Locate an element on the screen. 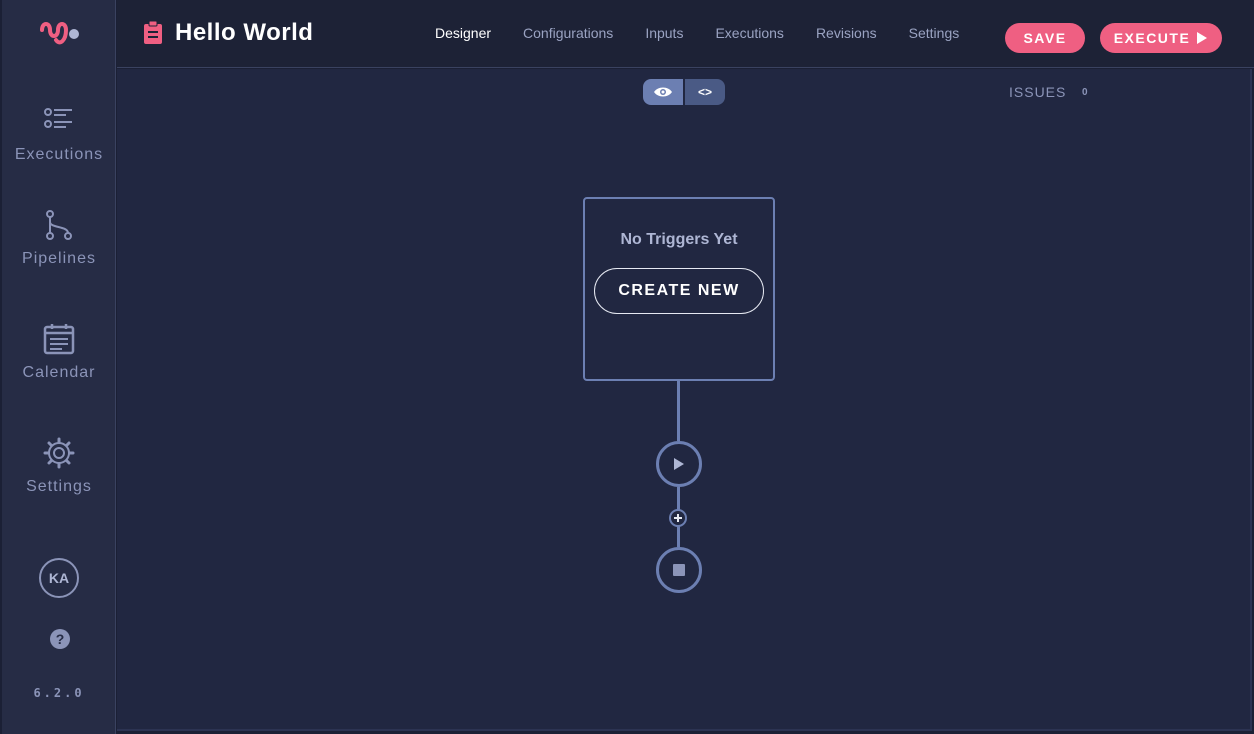  tab-inputs: Inputs is located at coordinates (664, 33).